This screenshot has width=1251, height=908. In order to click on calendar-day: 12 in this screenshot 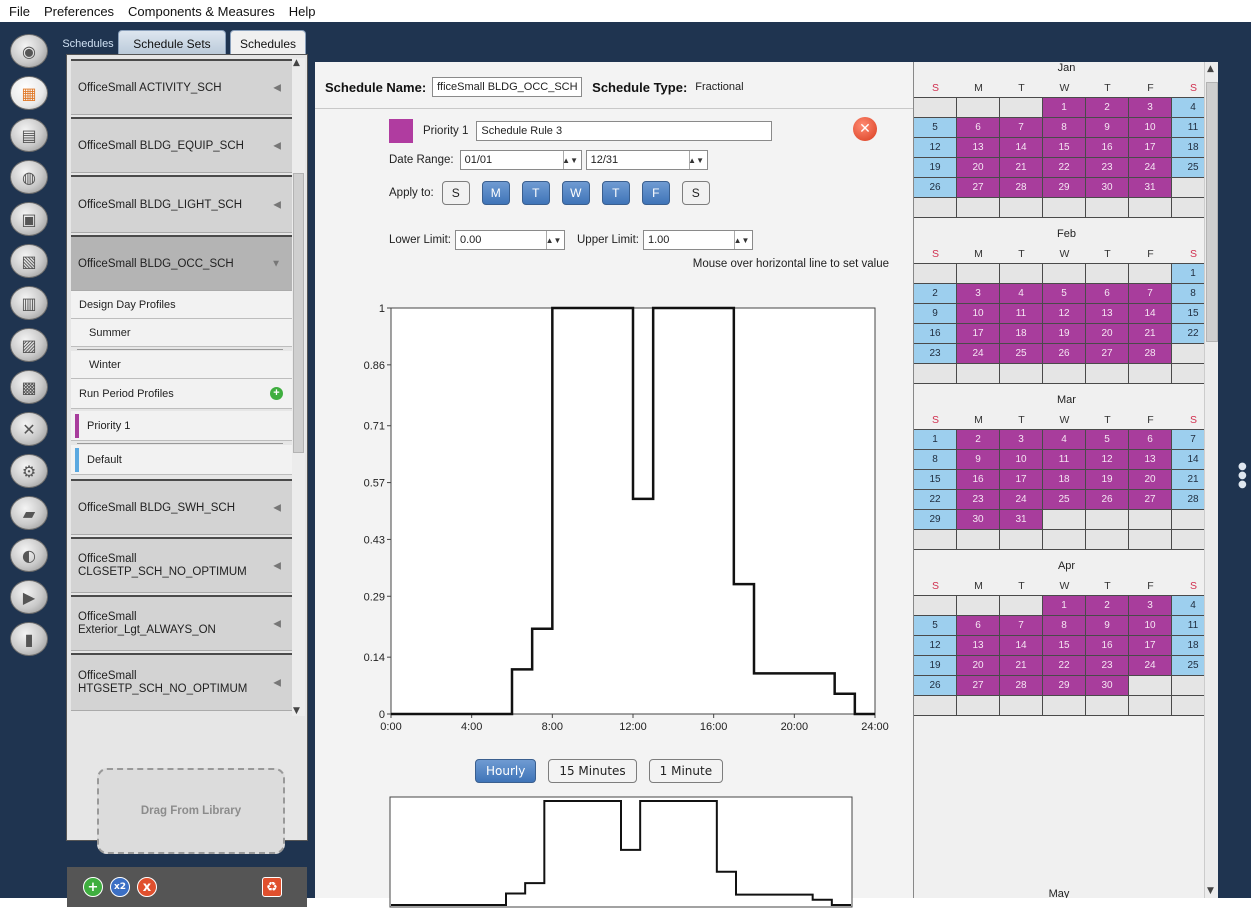, I will do `click(1064, 313)`.